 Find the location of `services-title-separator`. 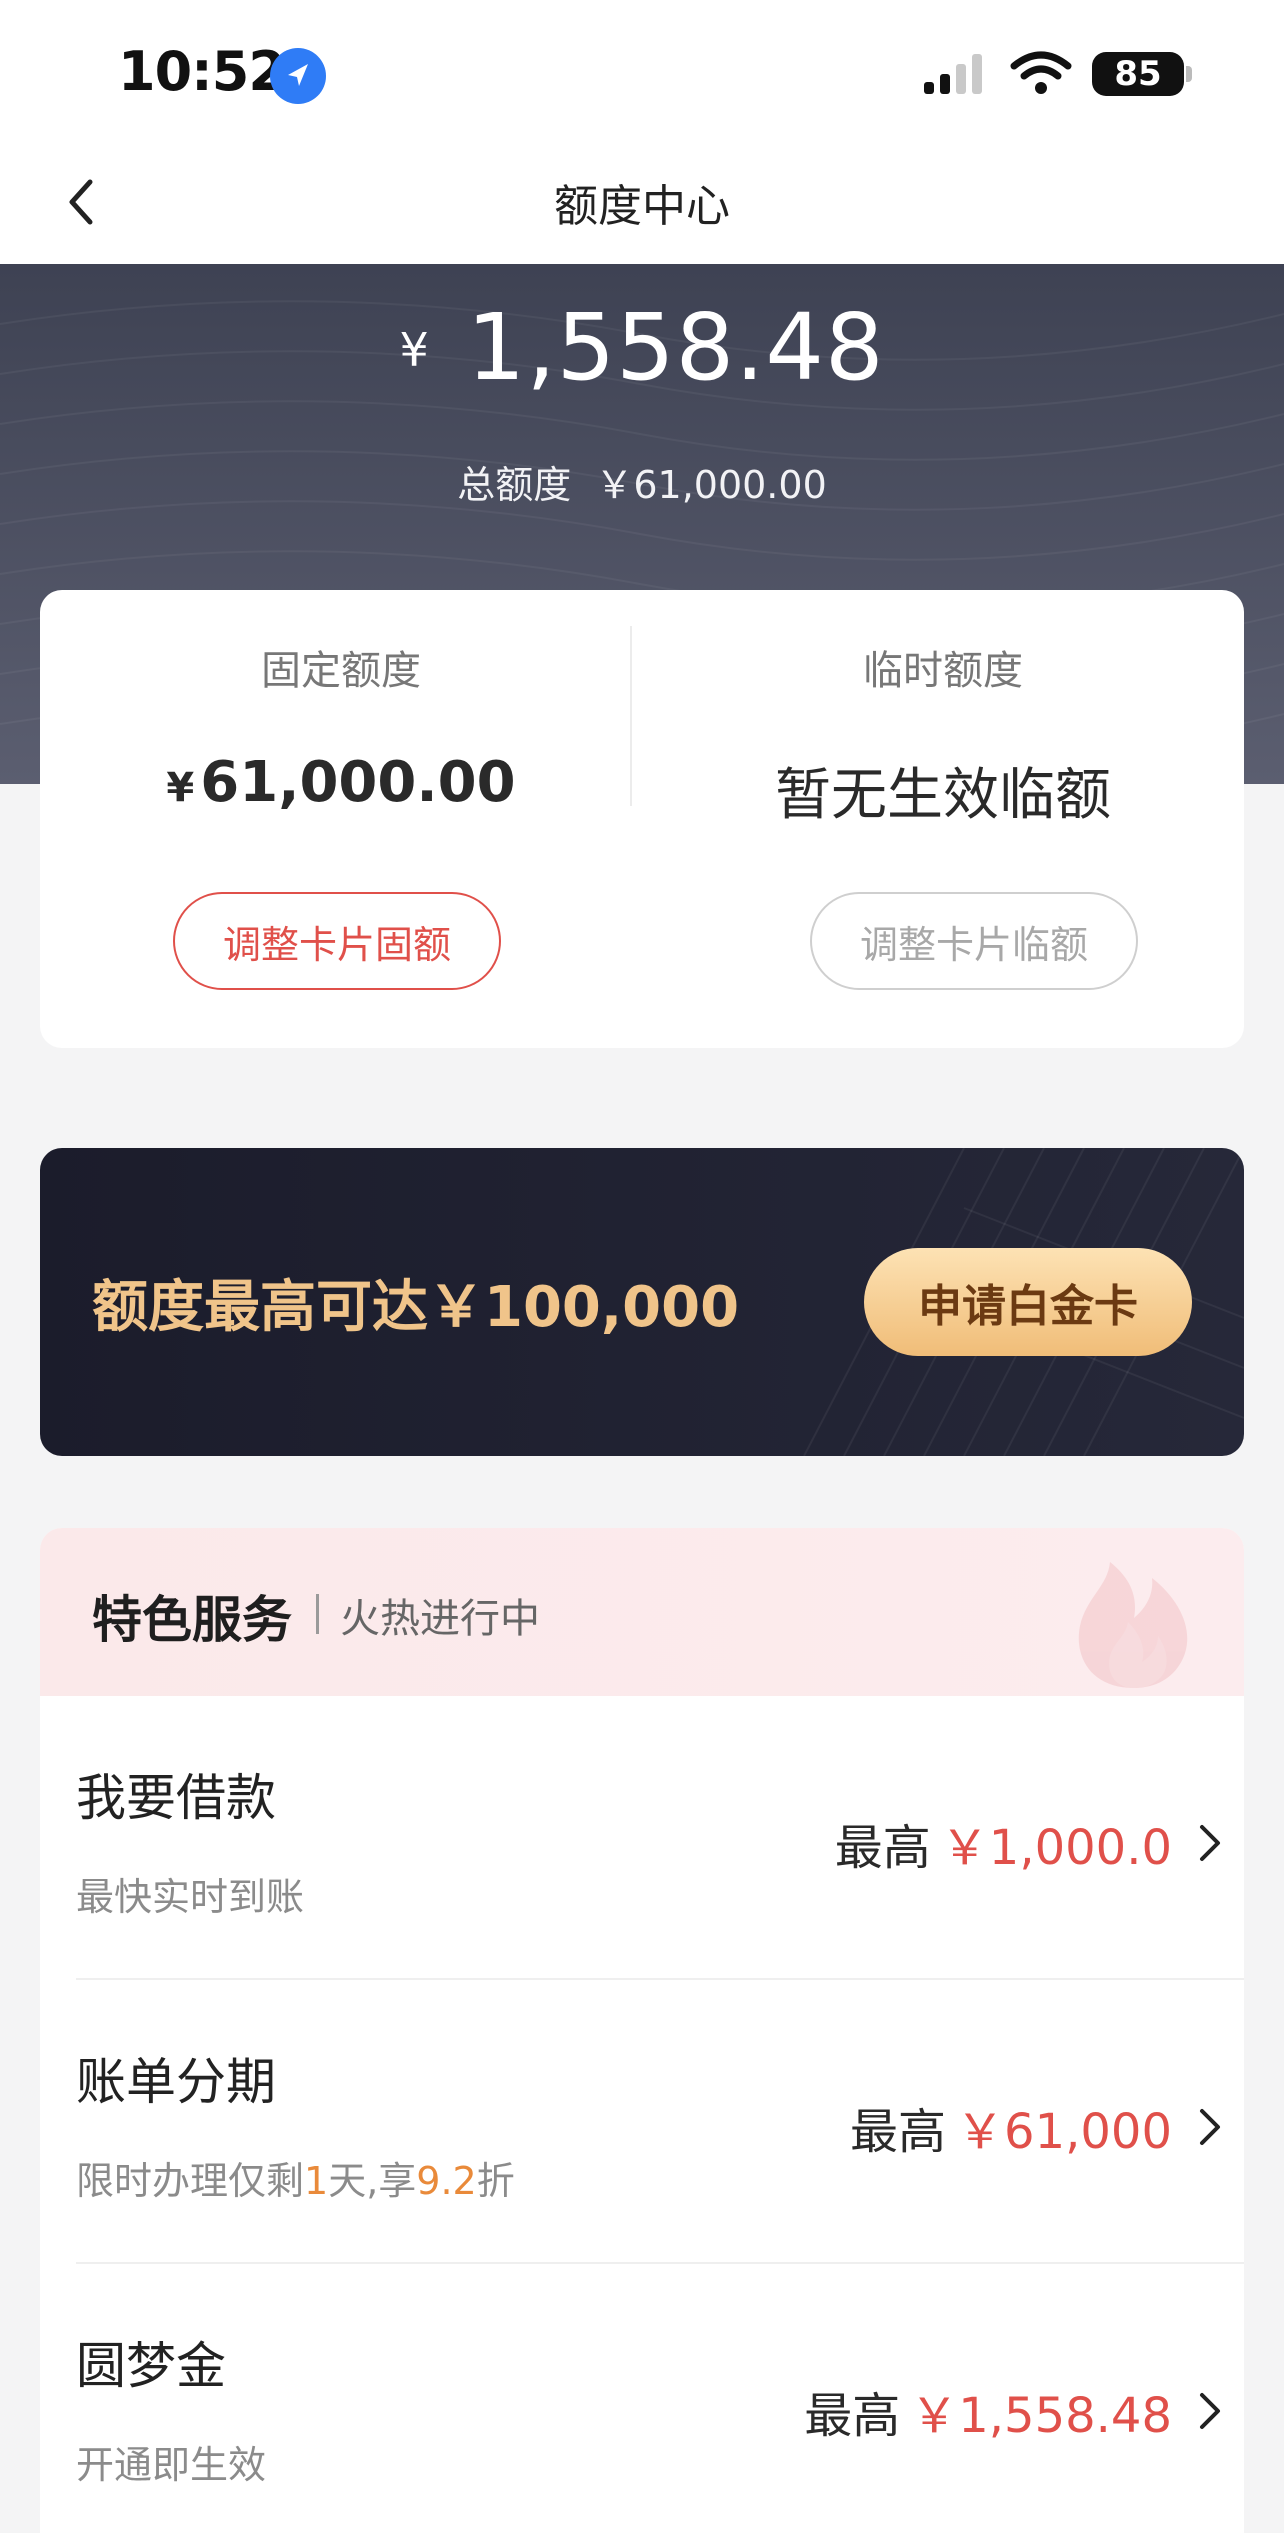

services-title-separator is located at coordinates (317, 1614).